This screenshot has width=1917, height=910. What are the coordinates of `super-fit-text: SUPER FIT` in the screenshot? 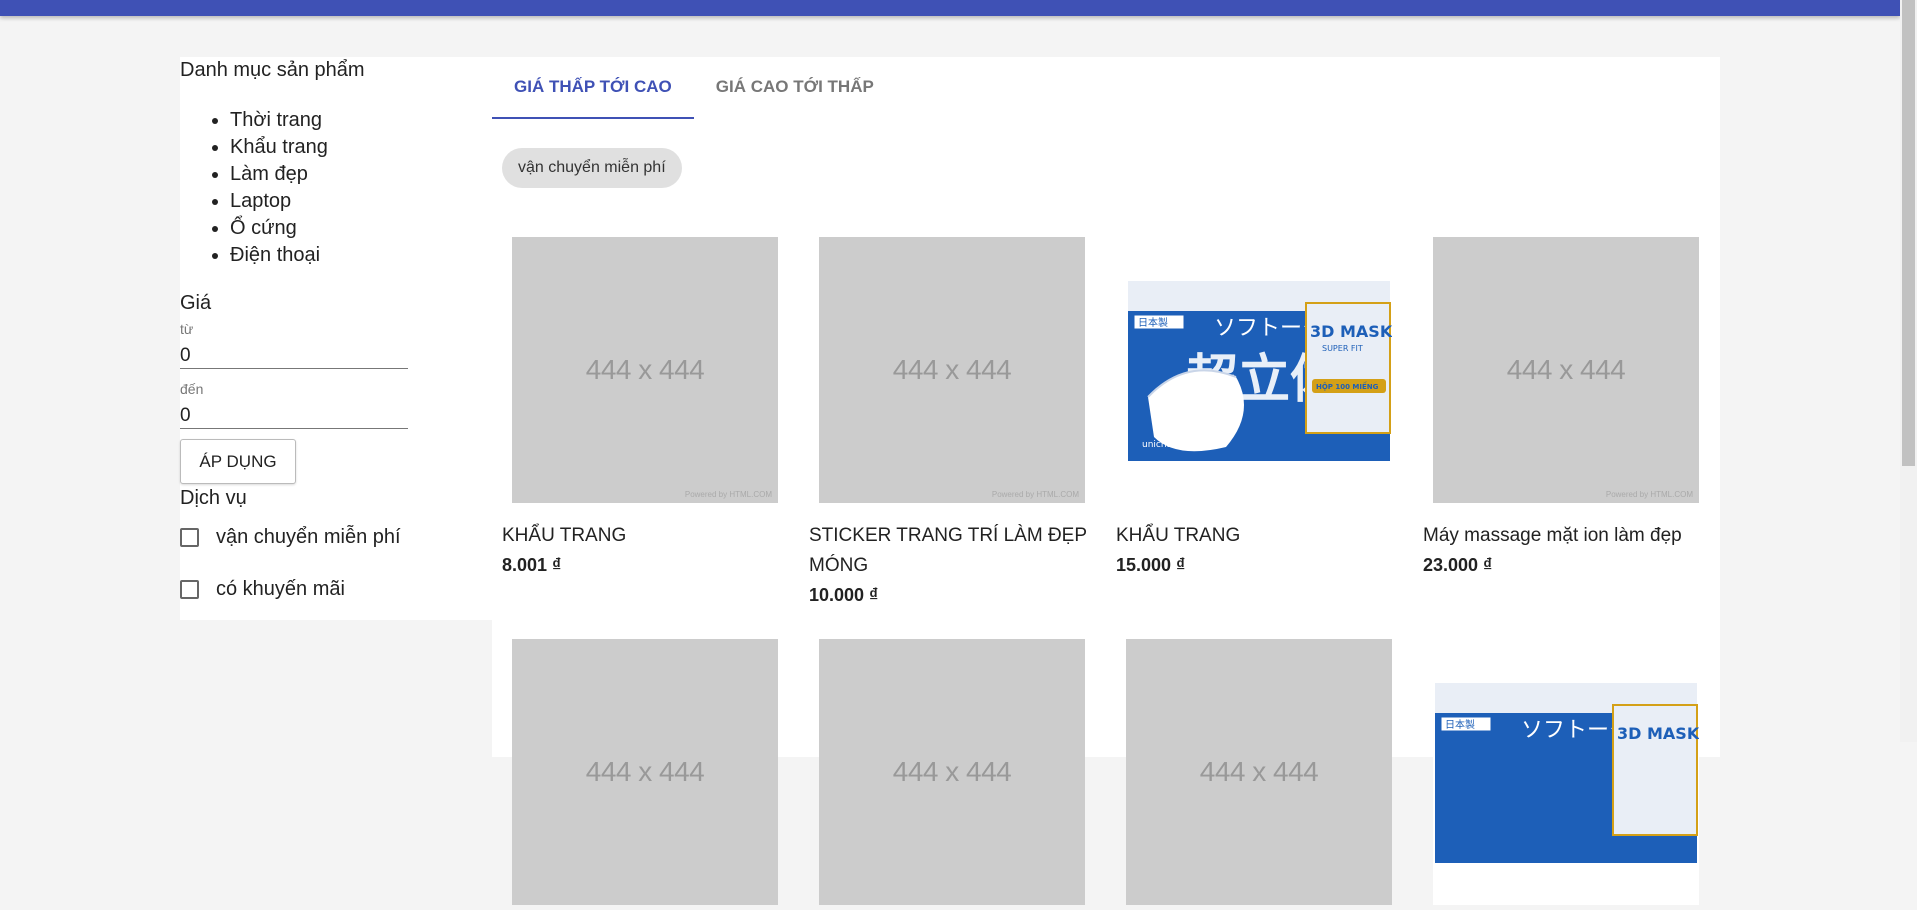 It's located at (1342, 348).